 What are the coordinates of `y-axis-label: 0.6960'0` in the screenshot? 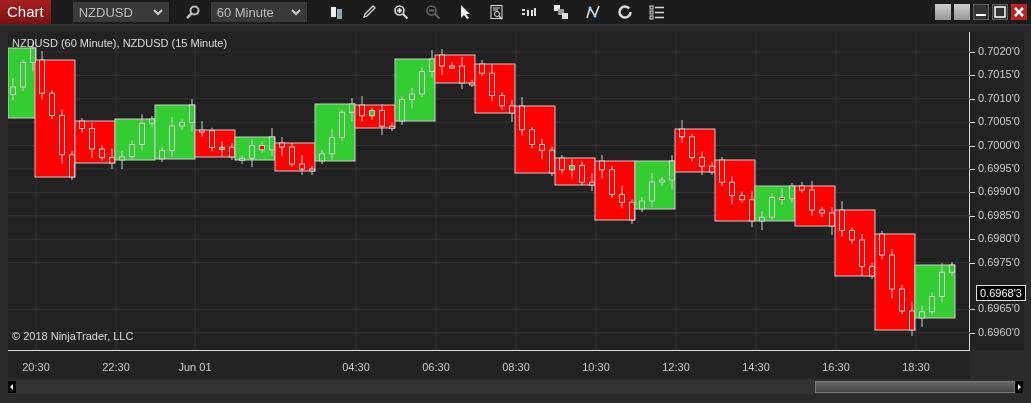 It's located at (995, 331).